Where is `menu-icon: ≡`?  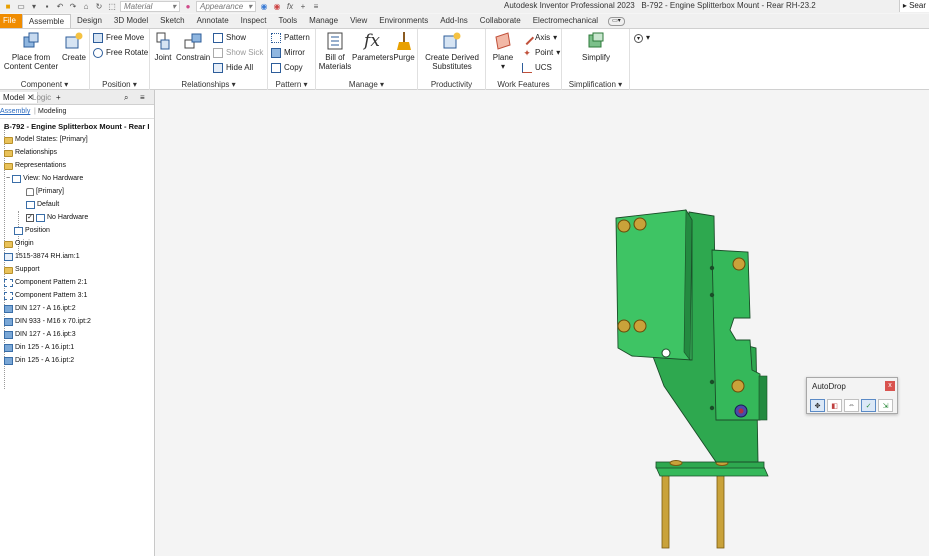 menu-icon: ≡ is located at coordinates (142, 97).